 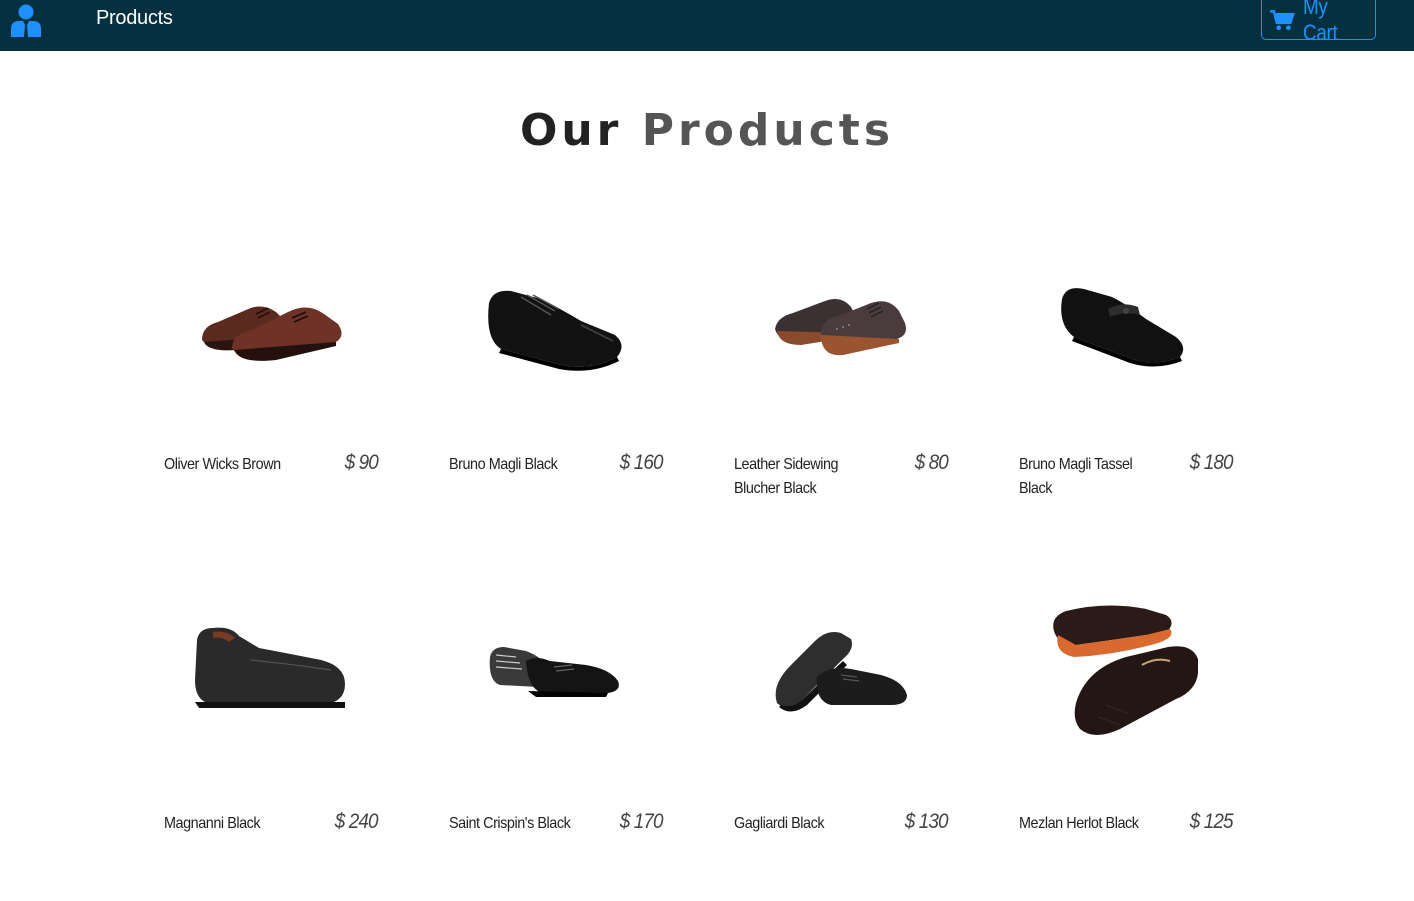 I want to click on my-cart-button: My Cart, so click(x=1318, y=22).